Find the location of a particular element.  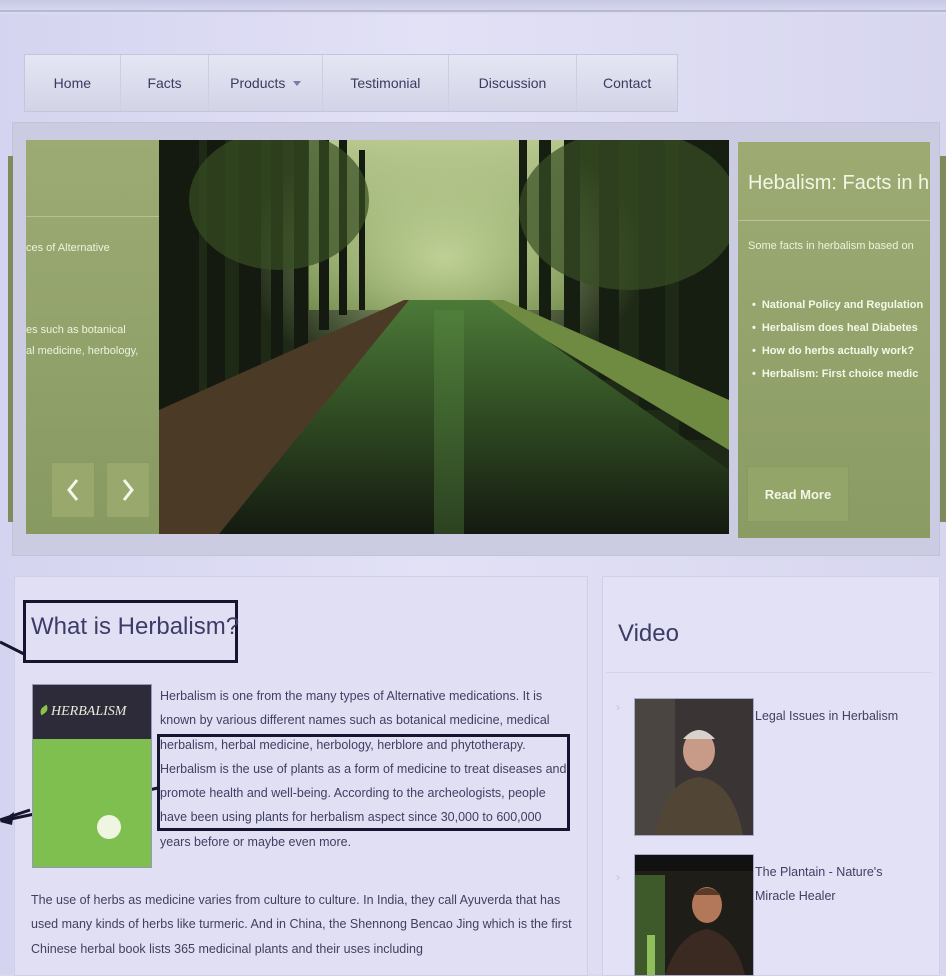

herbalism-book-image: HERBALISM is located at coordinates (92, 776).